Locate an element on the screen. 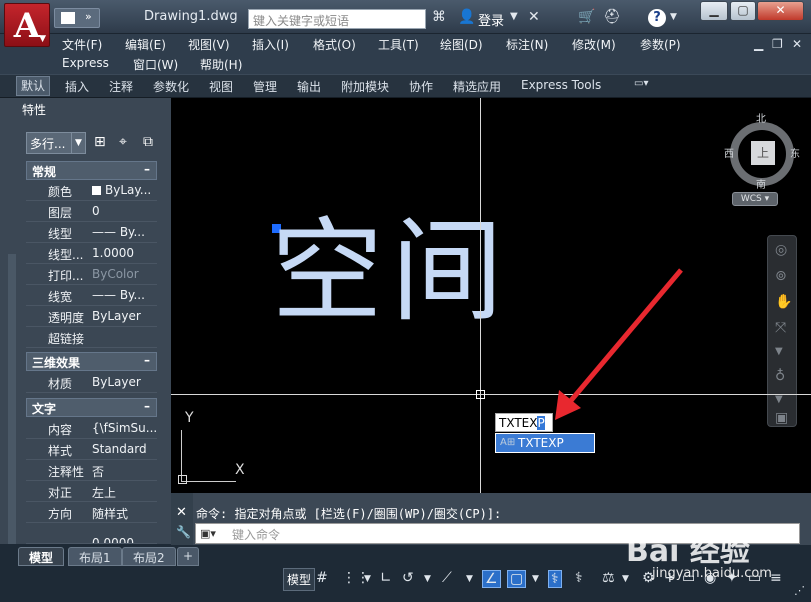  viewcube: 上 北 南 西 东 is located at coordinates (764, 150).